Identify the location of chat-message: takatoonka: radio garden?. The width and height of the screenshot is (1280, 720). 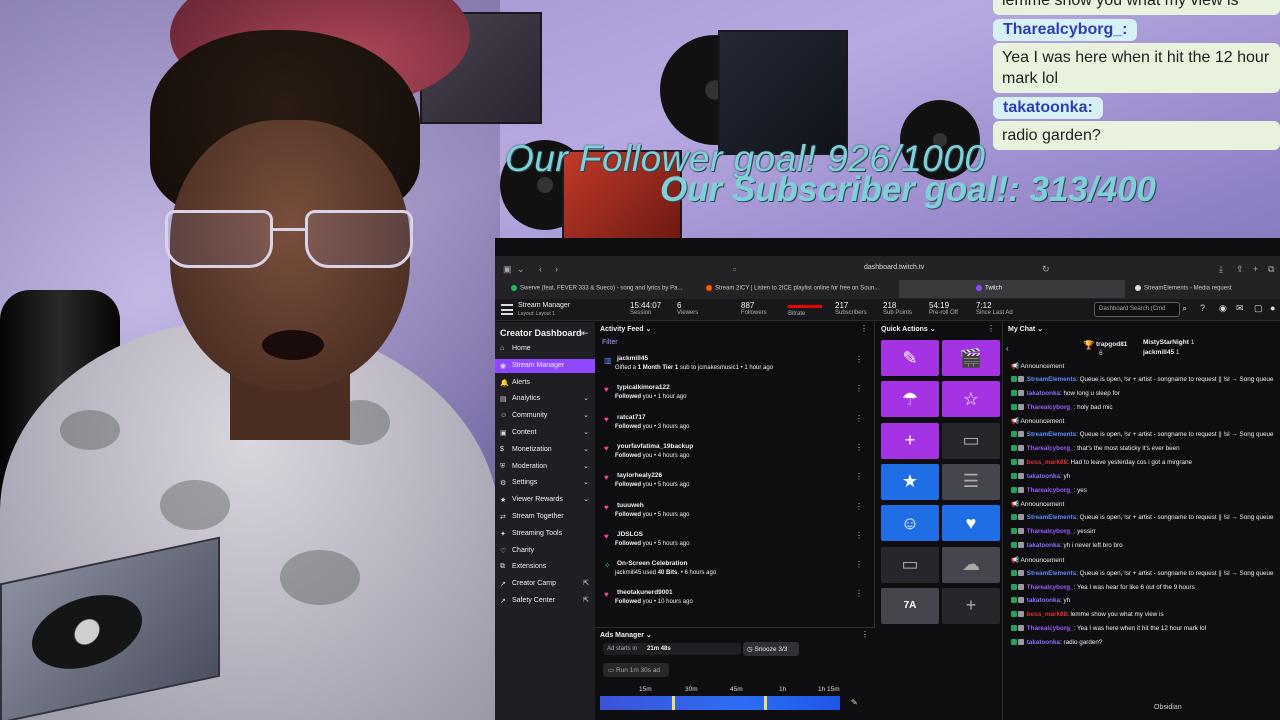
(1145, 642).